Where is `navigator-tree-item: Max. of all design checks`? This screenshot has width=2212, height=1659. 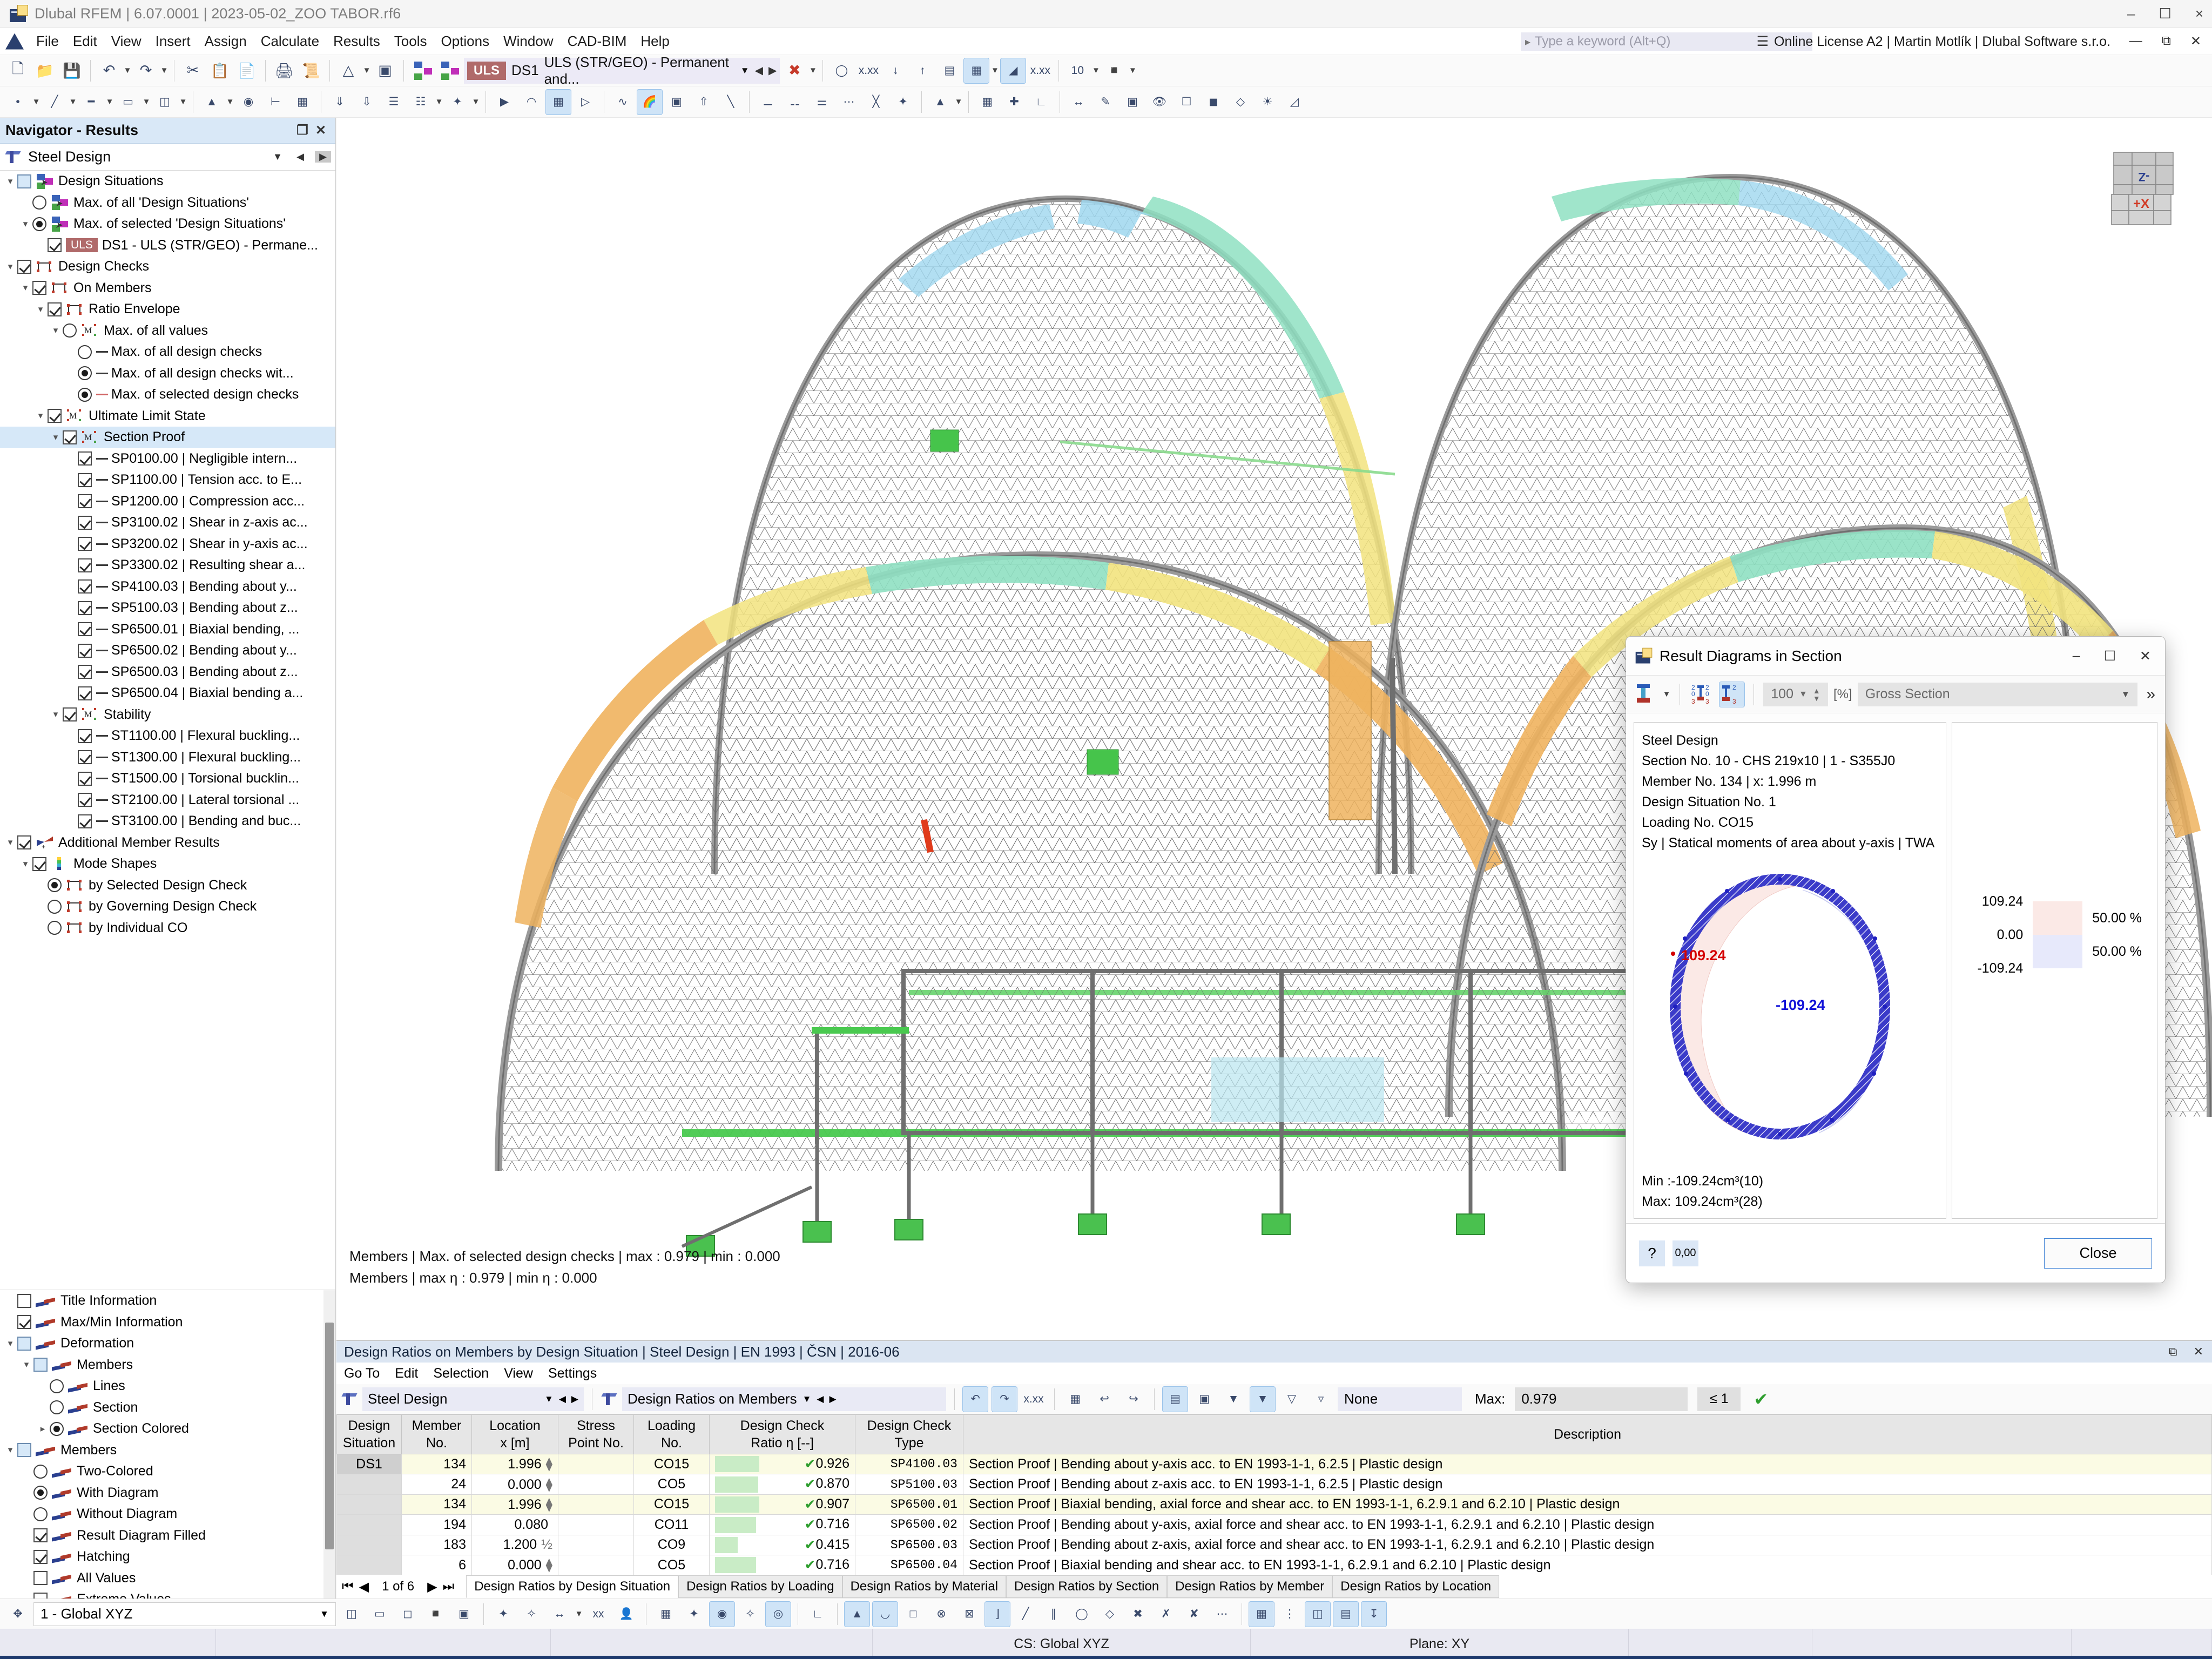
navigator-tree-item: Max. of all design checks is located at coordinates (167, 352).